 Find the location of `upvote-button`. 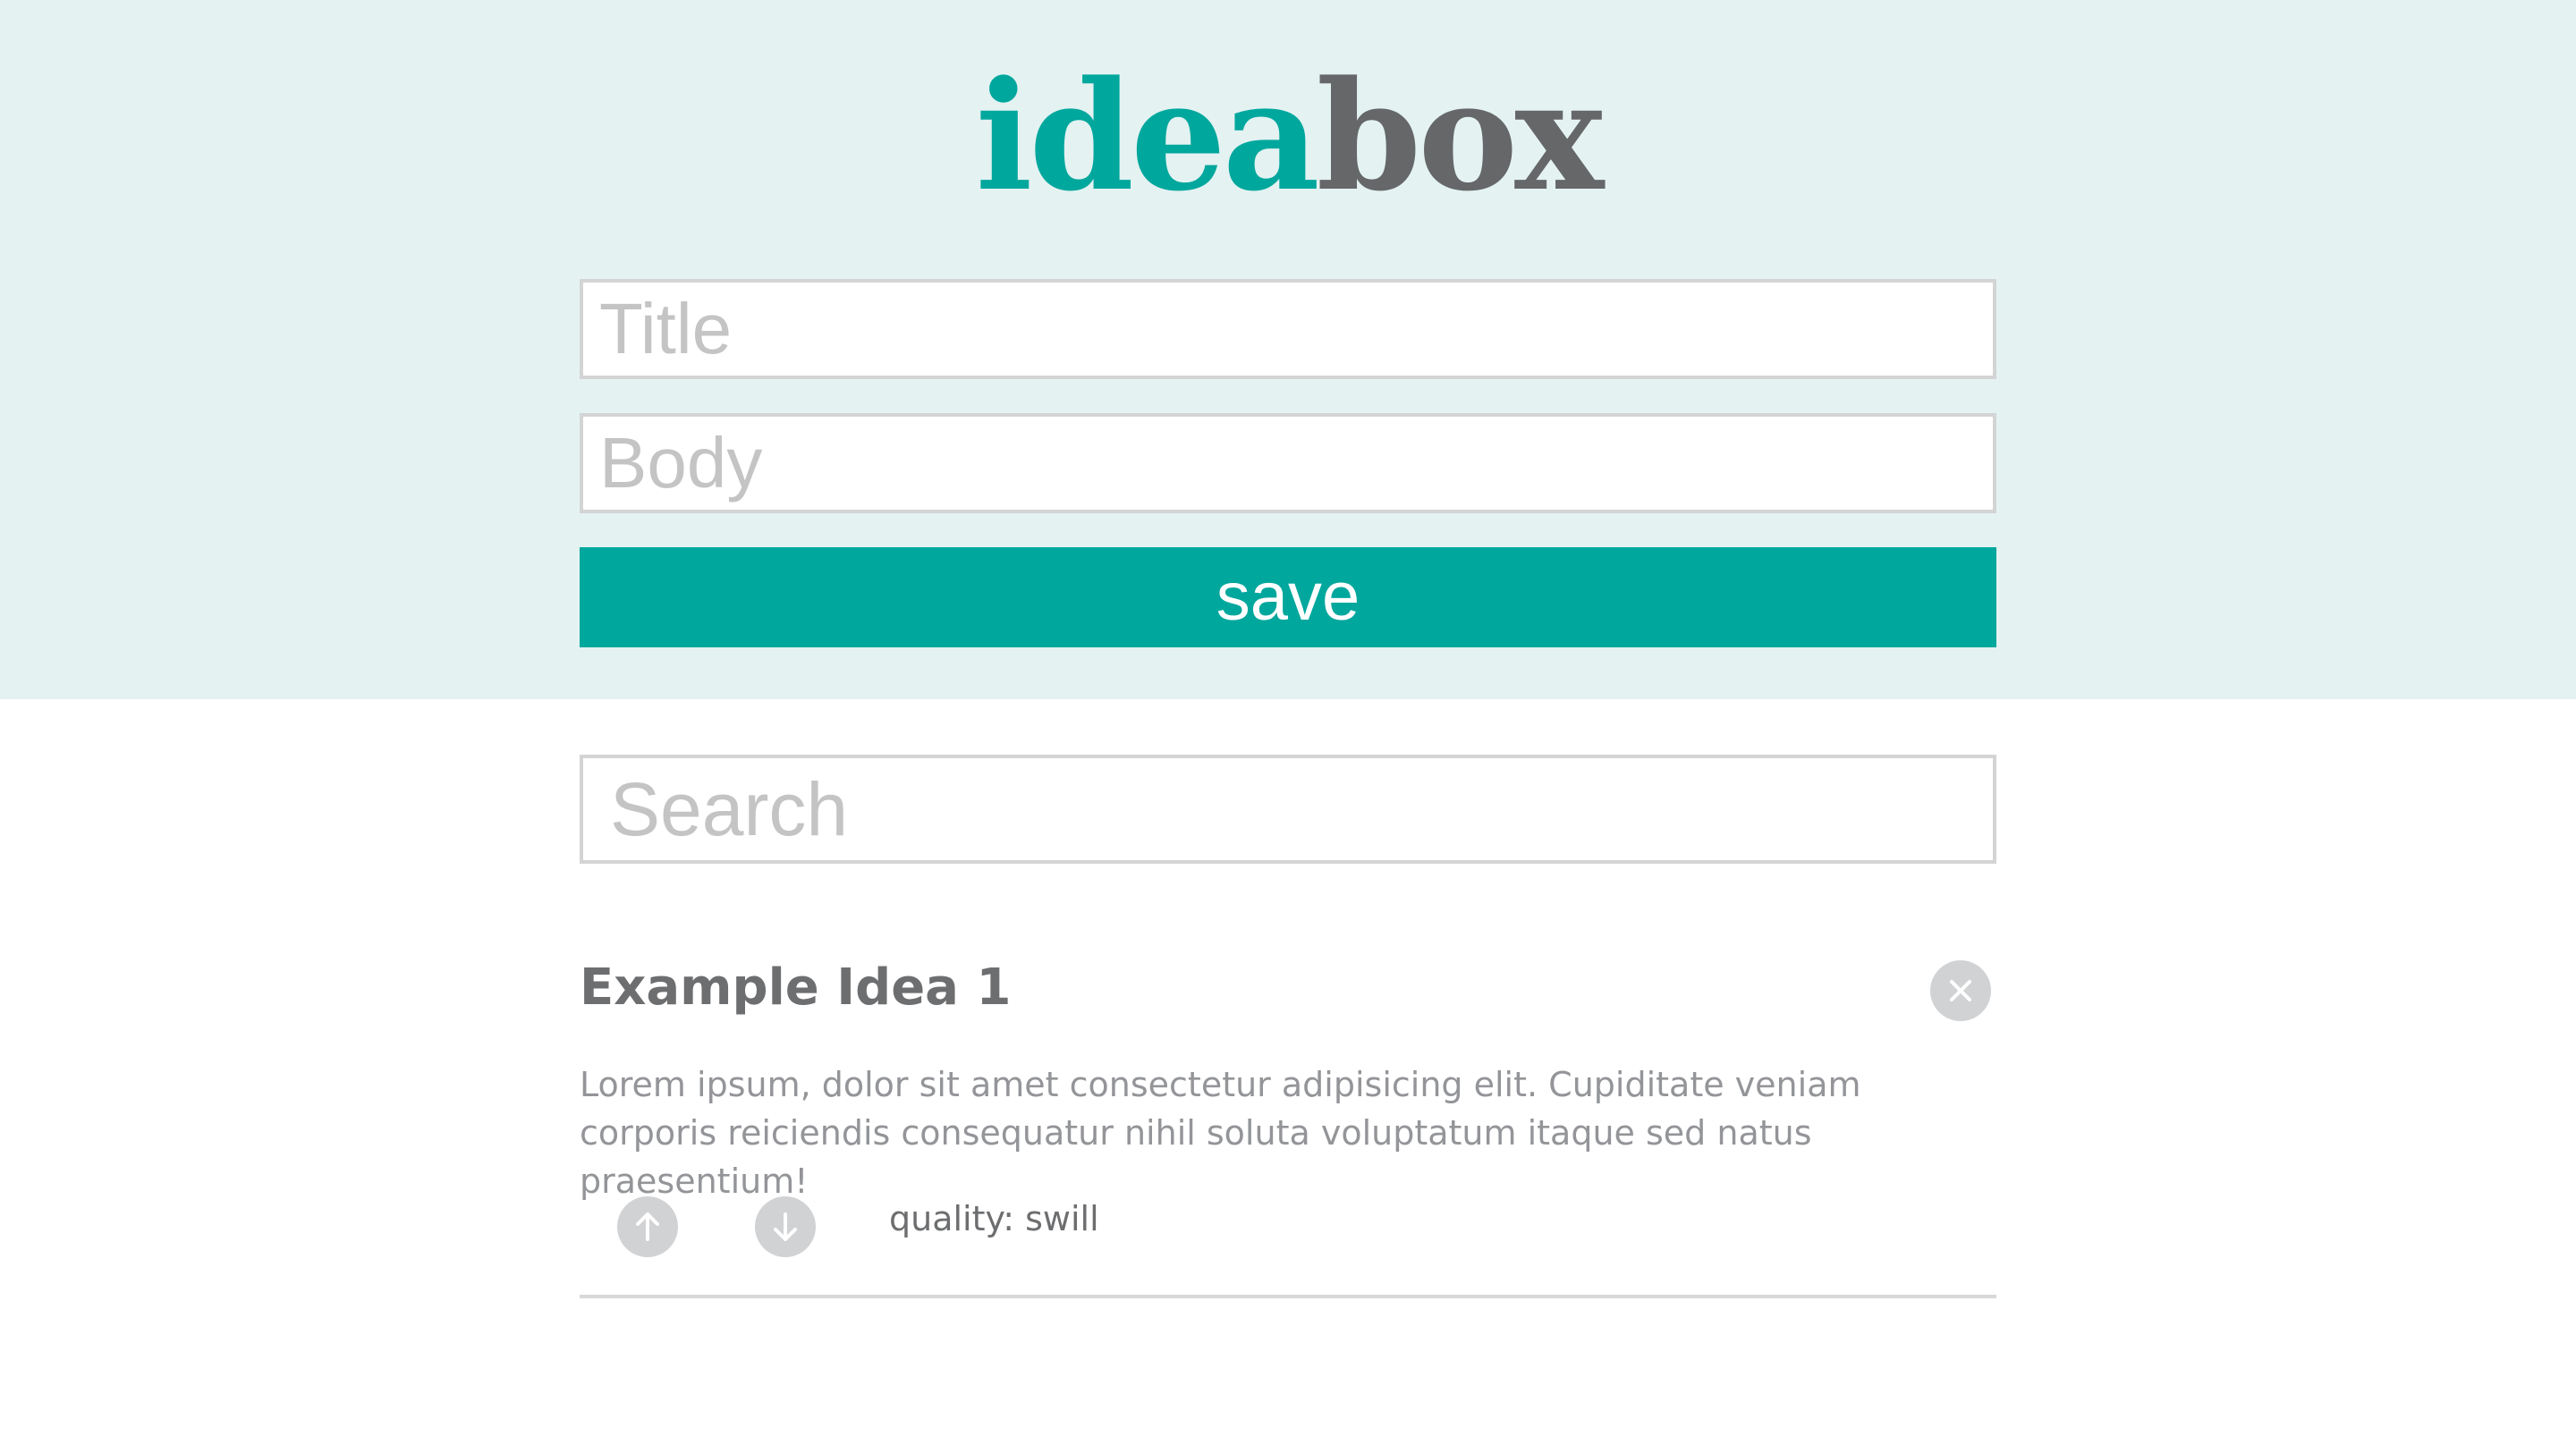

upvote-button is located at coordinates (647, 1226).